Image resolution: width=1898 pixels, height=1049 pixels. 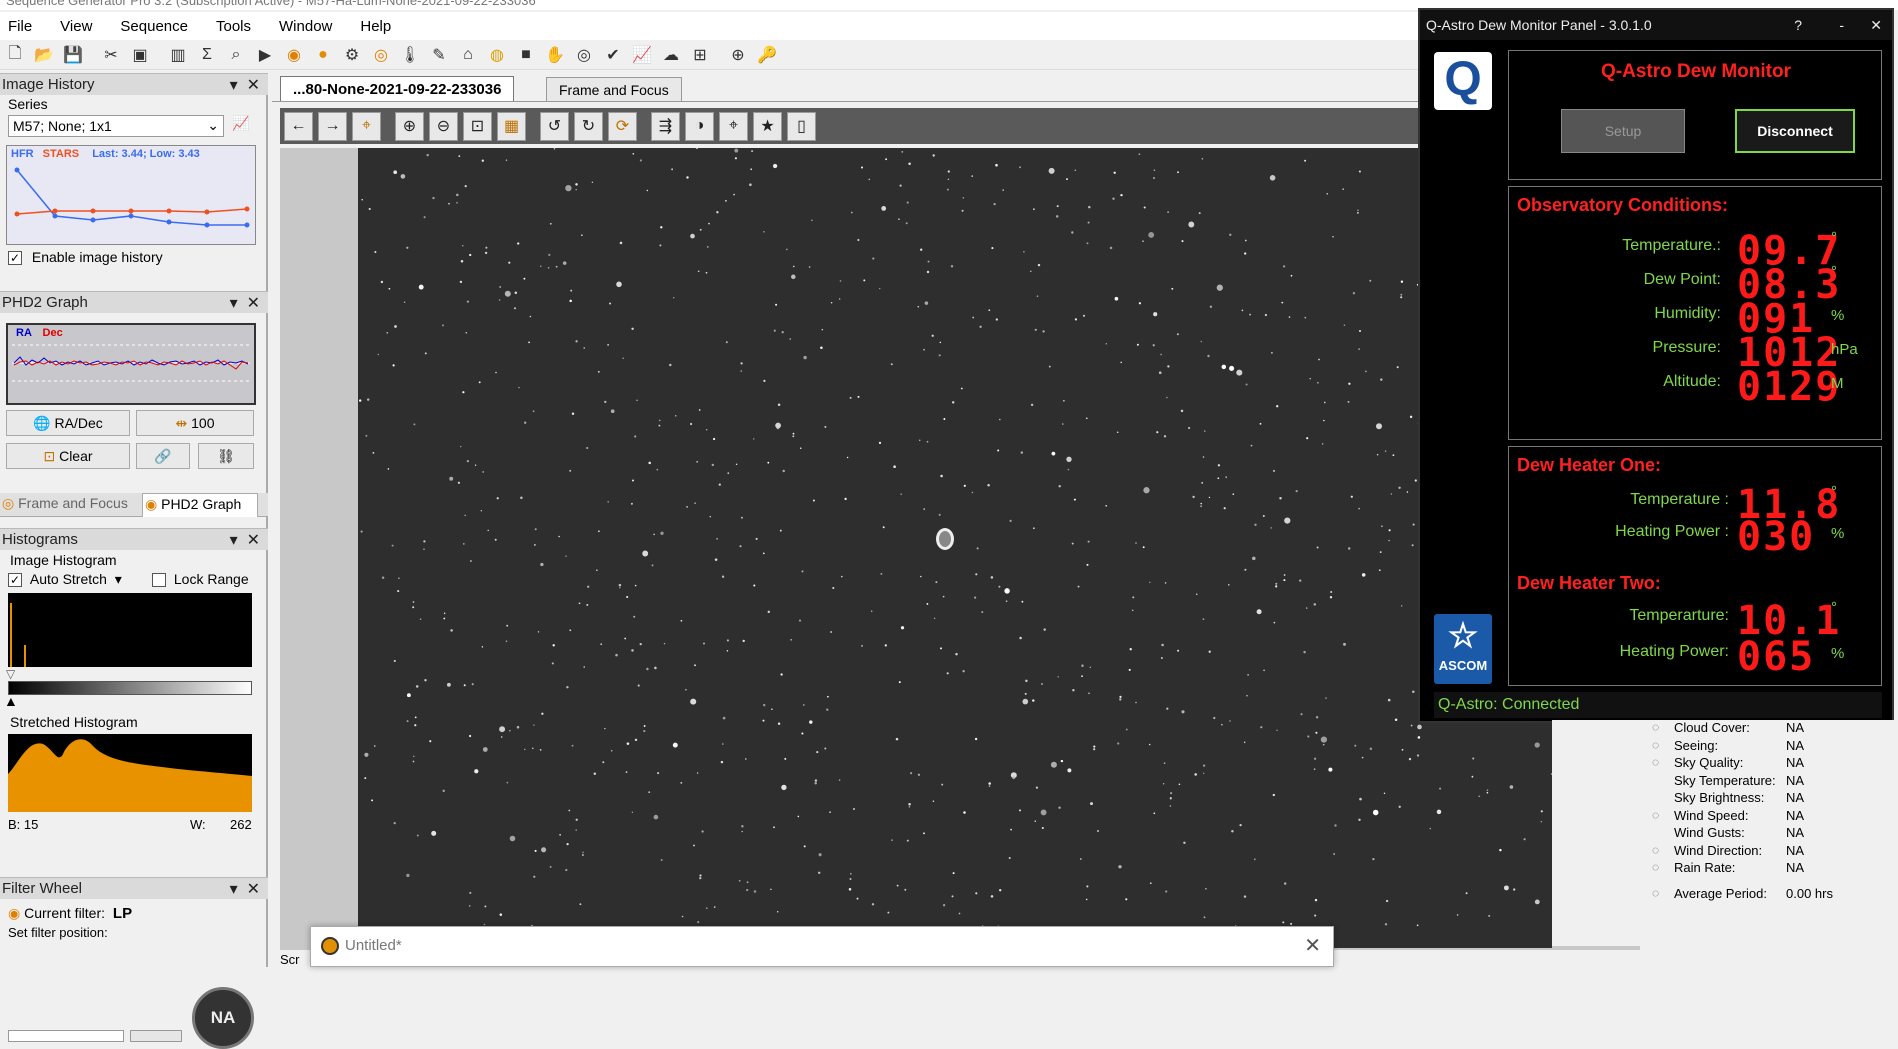 I want to click on search-icon: ⌕, so click(x=236, y=55).